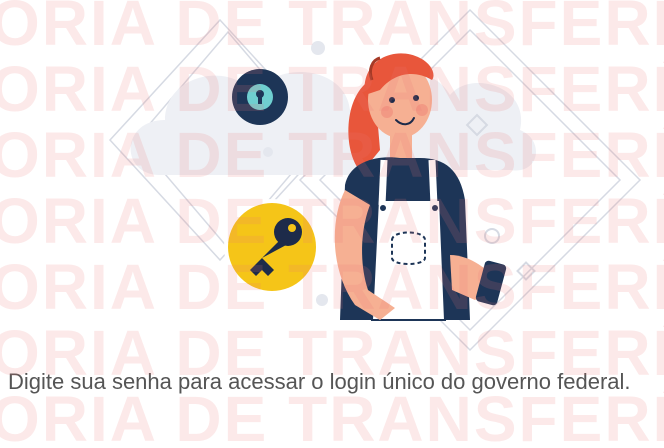  Describe the element at coordinates (272, 247) in the screenshot. I see `key-icon` at that location.